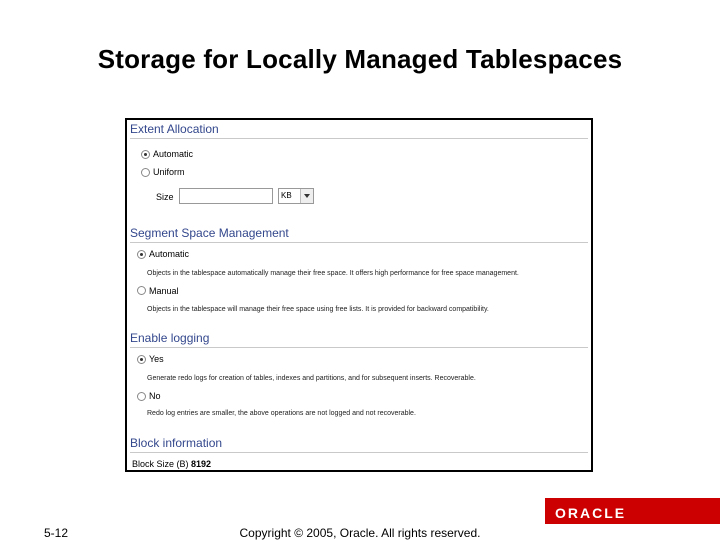 The image size is (720, 540). Describe the element at coordinates (164, 291) in the screenshot. I see `manual-segment-label: Manual` at that location.